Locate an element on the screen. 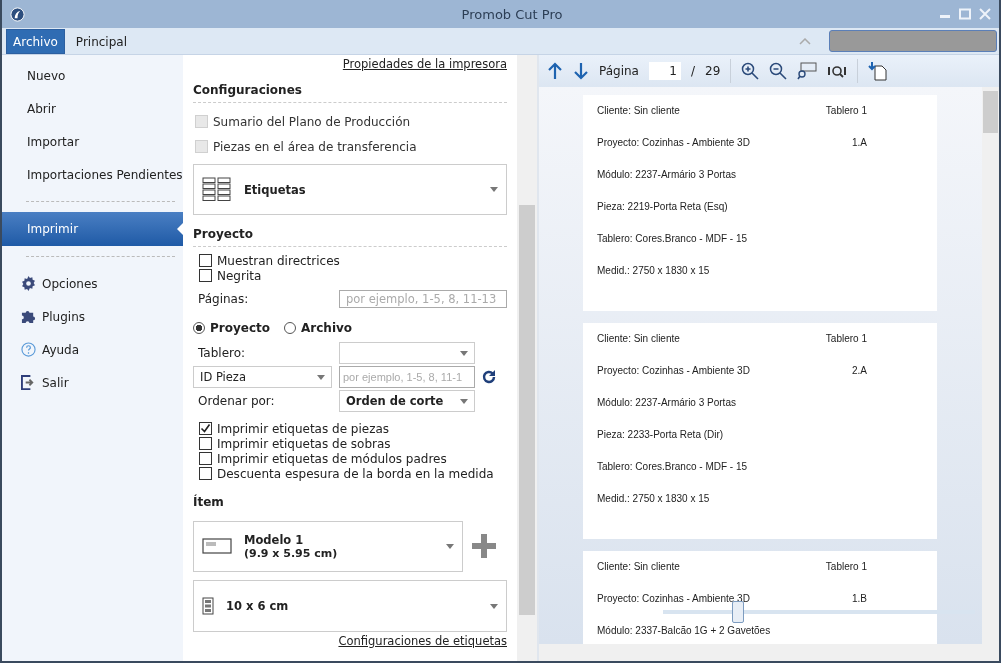  exit-icon is located at coordinates (28, 382).